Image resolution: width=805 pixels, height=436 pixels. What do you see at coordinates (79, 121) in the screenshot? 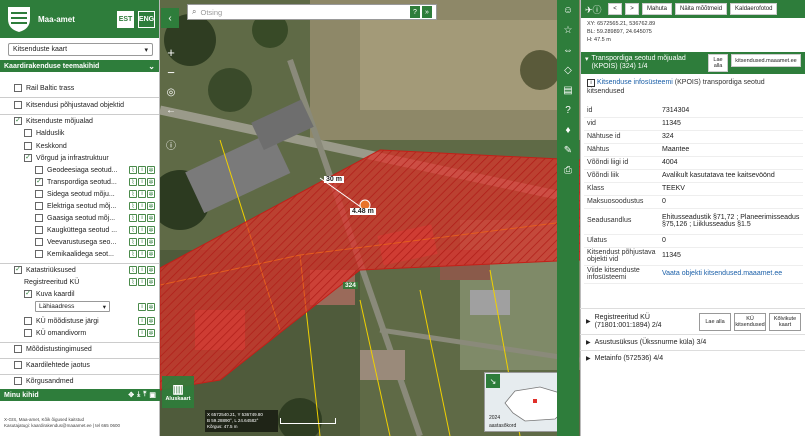
I see `layer-kitsenduste-mojualad: ✓ Kitsenduste mõjualad` at bounding box center [79, 121].